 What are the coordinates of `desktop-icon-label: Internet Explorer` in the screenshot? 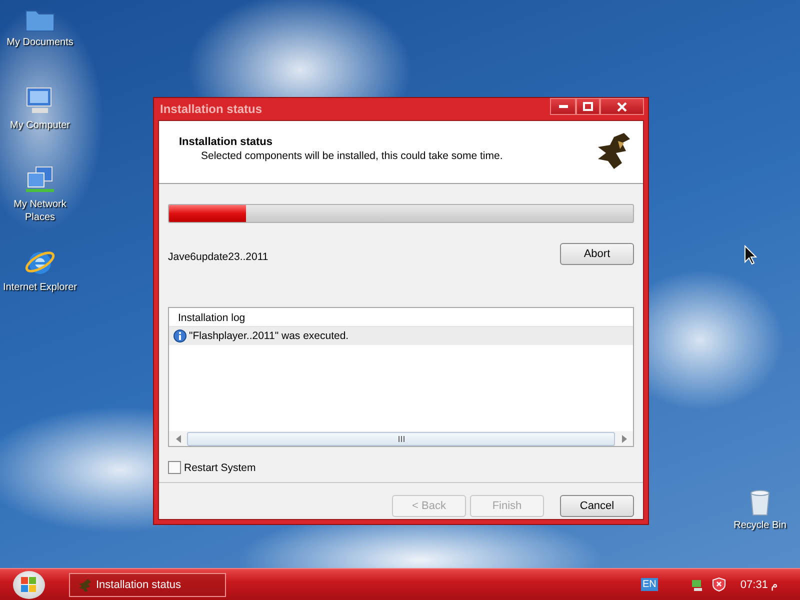 It's located at (40, 287).